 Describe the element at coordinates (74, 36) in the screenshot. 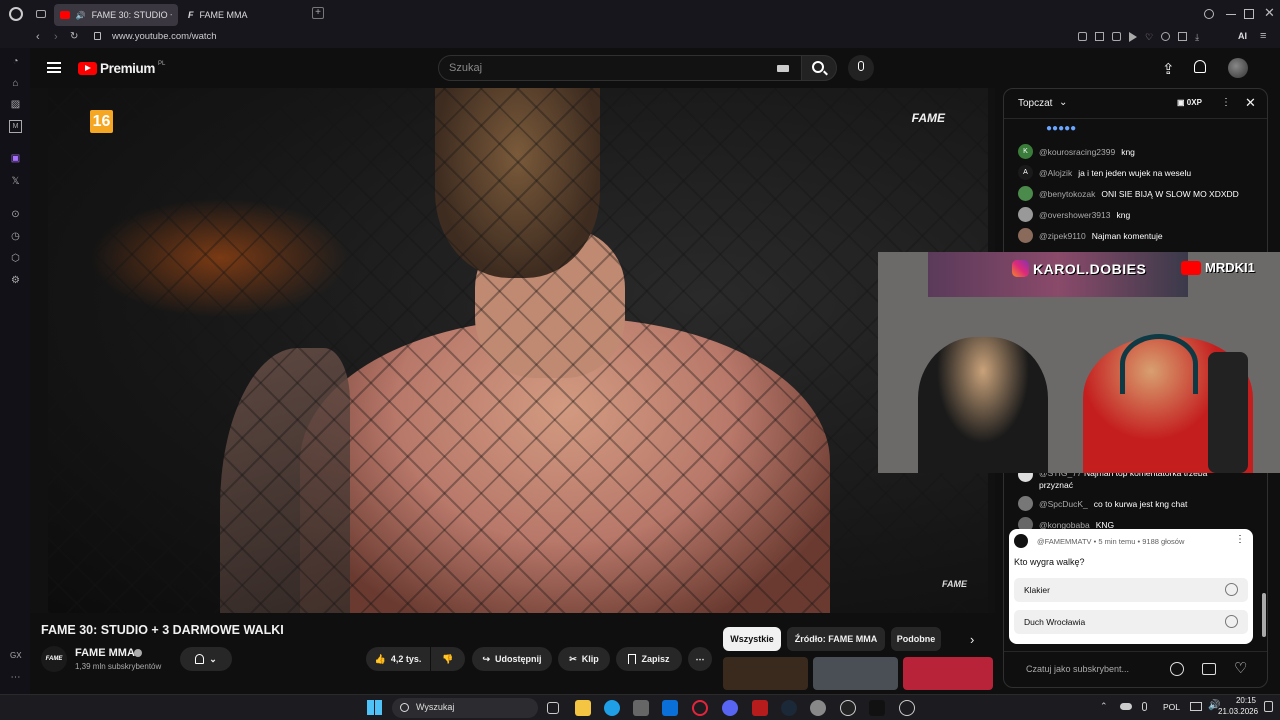

I see `reload-icon: ↻` at that location.